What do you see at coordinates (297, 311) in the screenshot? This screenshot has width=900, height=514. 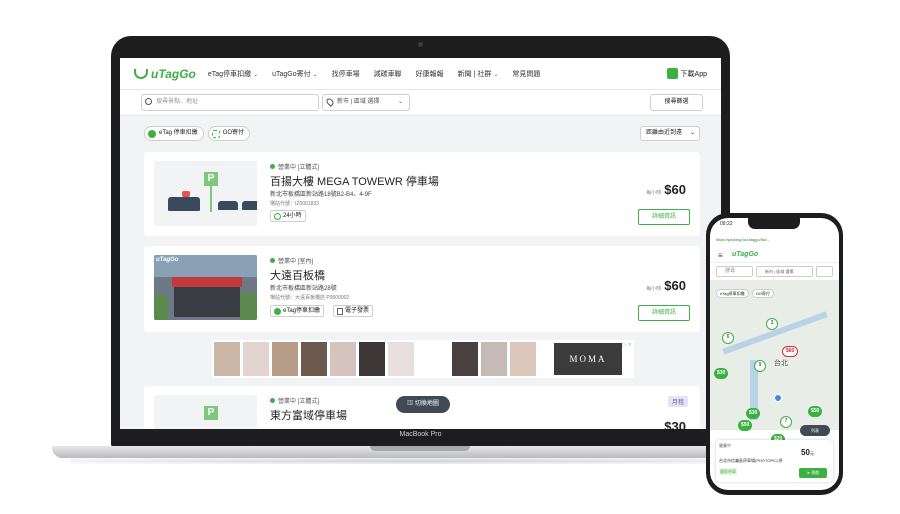 I see `tag-etag: eTag停車扣繳` at bounding box center [297, 311].